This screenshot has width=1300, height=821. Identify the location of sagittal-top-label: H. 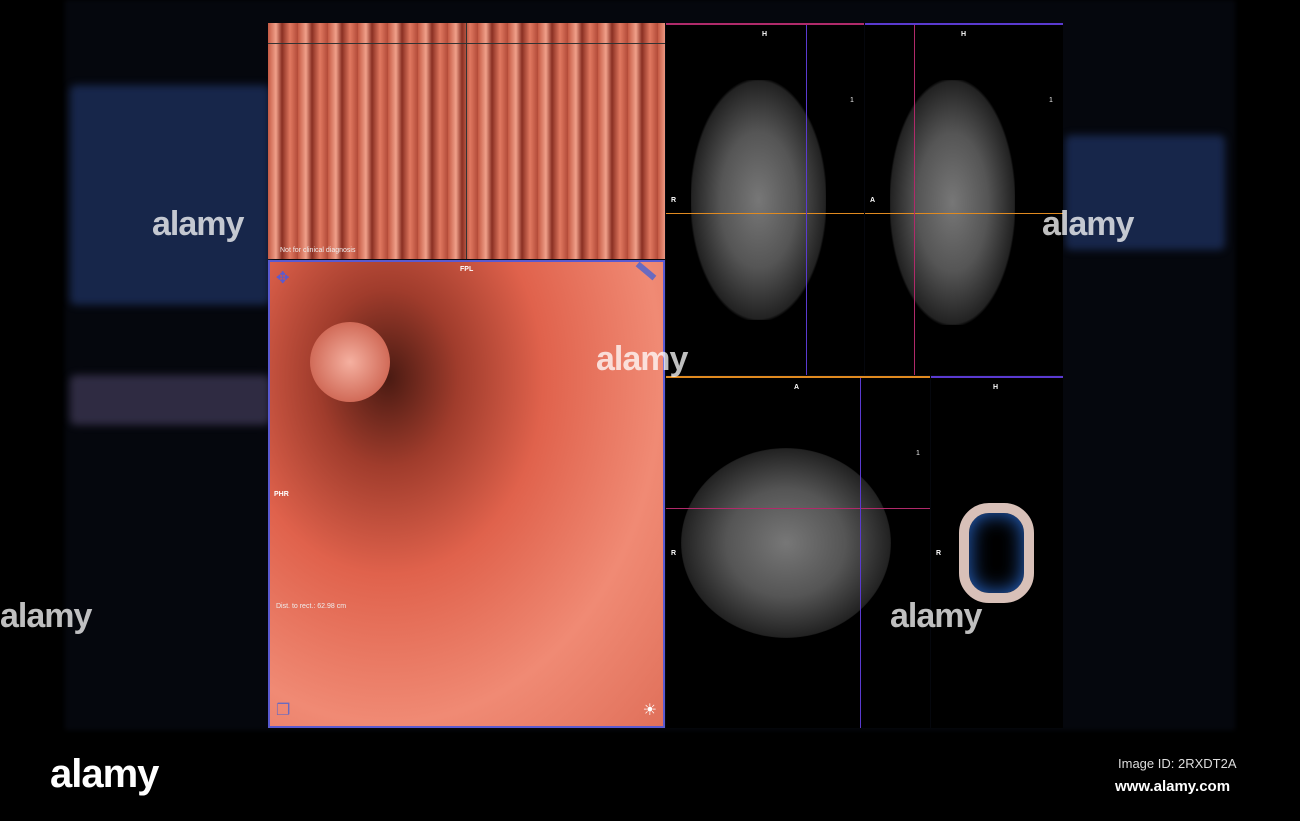
(964, 34).